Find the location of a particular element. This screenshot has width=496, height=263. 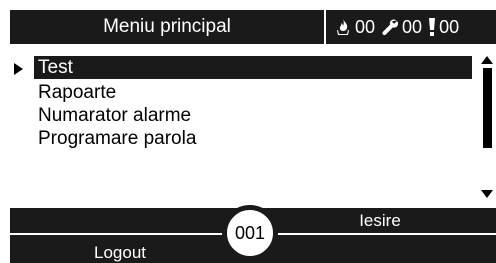

exclamation-icon is located at coordinates (432, 27).